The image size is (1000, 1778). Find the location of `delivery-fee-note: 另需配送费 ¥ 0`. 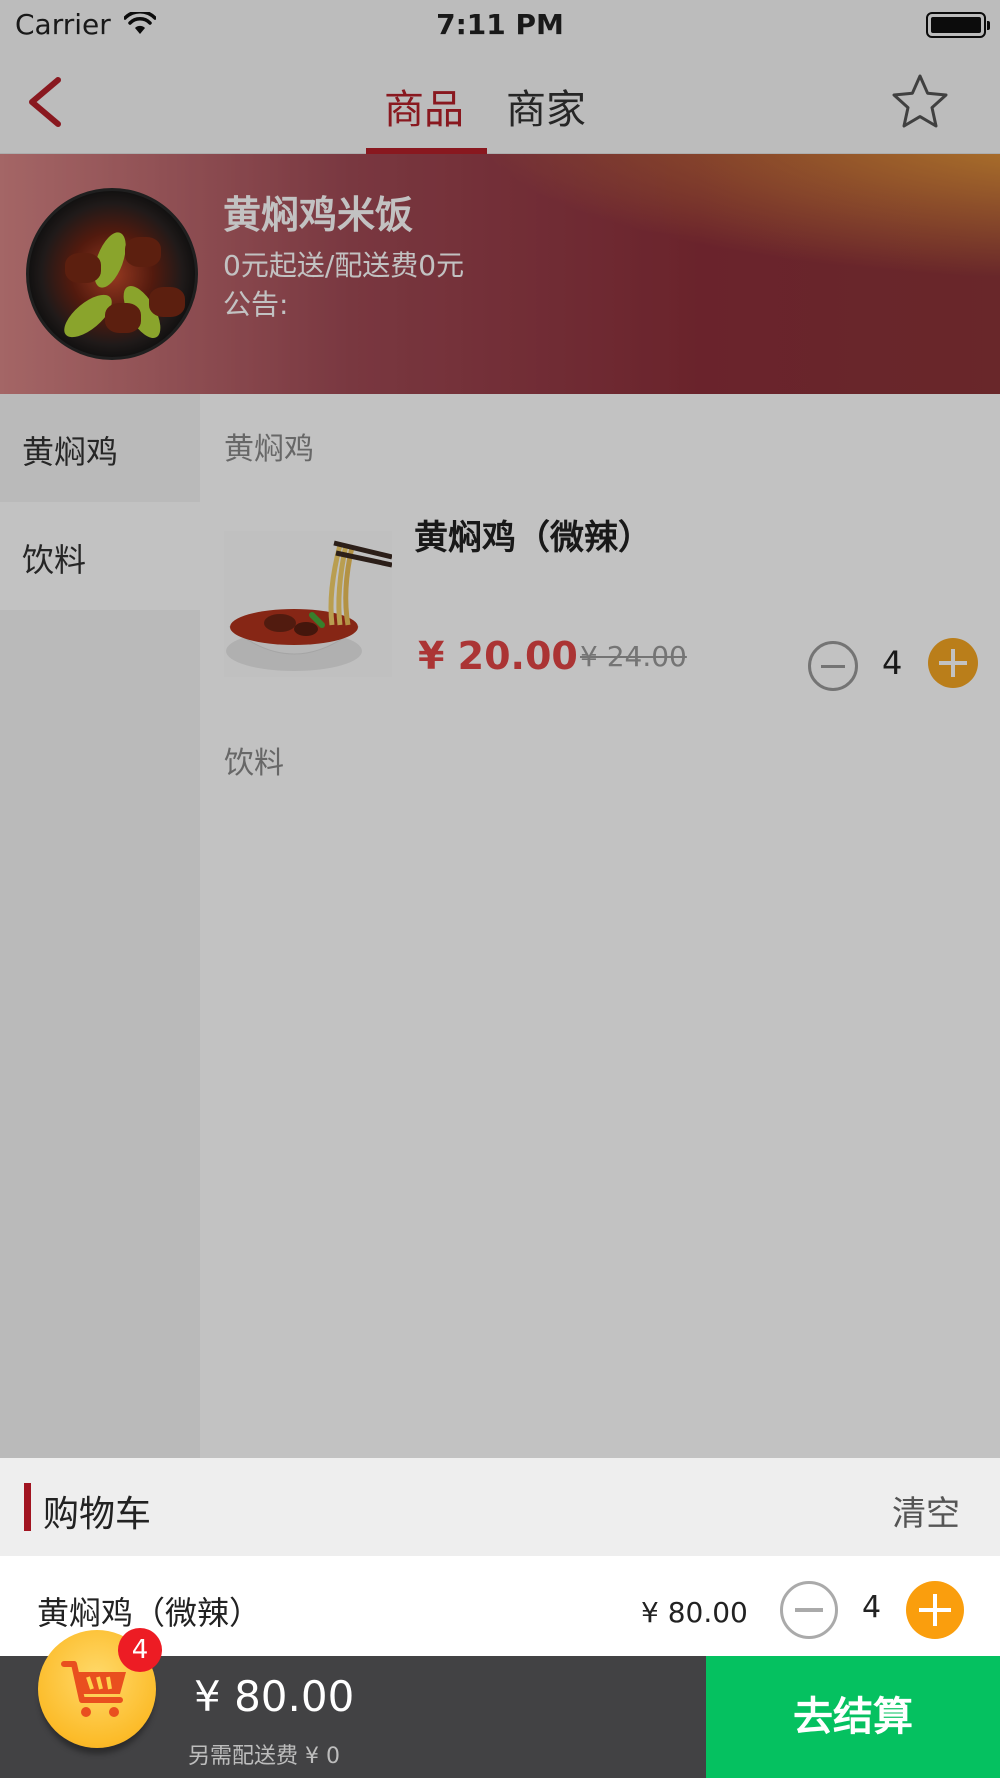

delivery-fee-note: 另需配送费 ¥ 0 is located at coordinates (264, 1756).